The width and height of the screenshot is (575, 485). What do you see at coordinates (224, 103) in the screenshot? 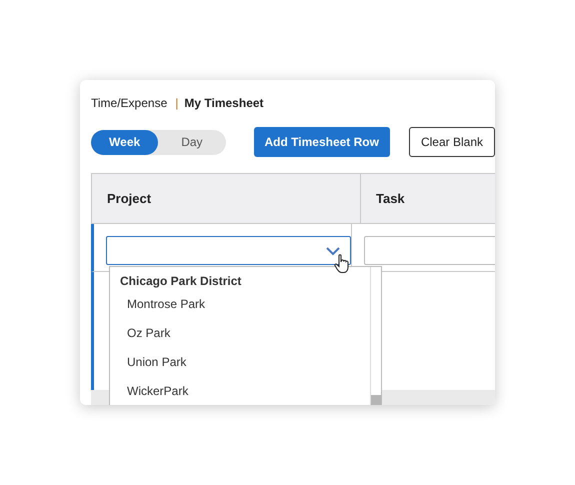
I see `page-title: My Timesheet` at bounding box center [224, 103].